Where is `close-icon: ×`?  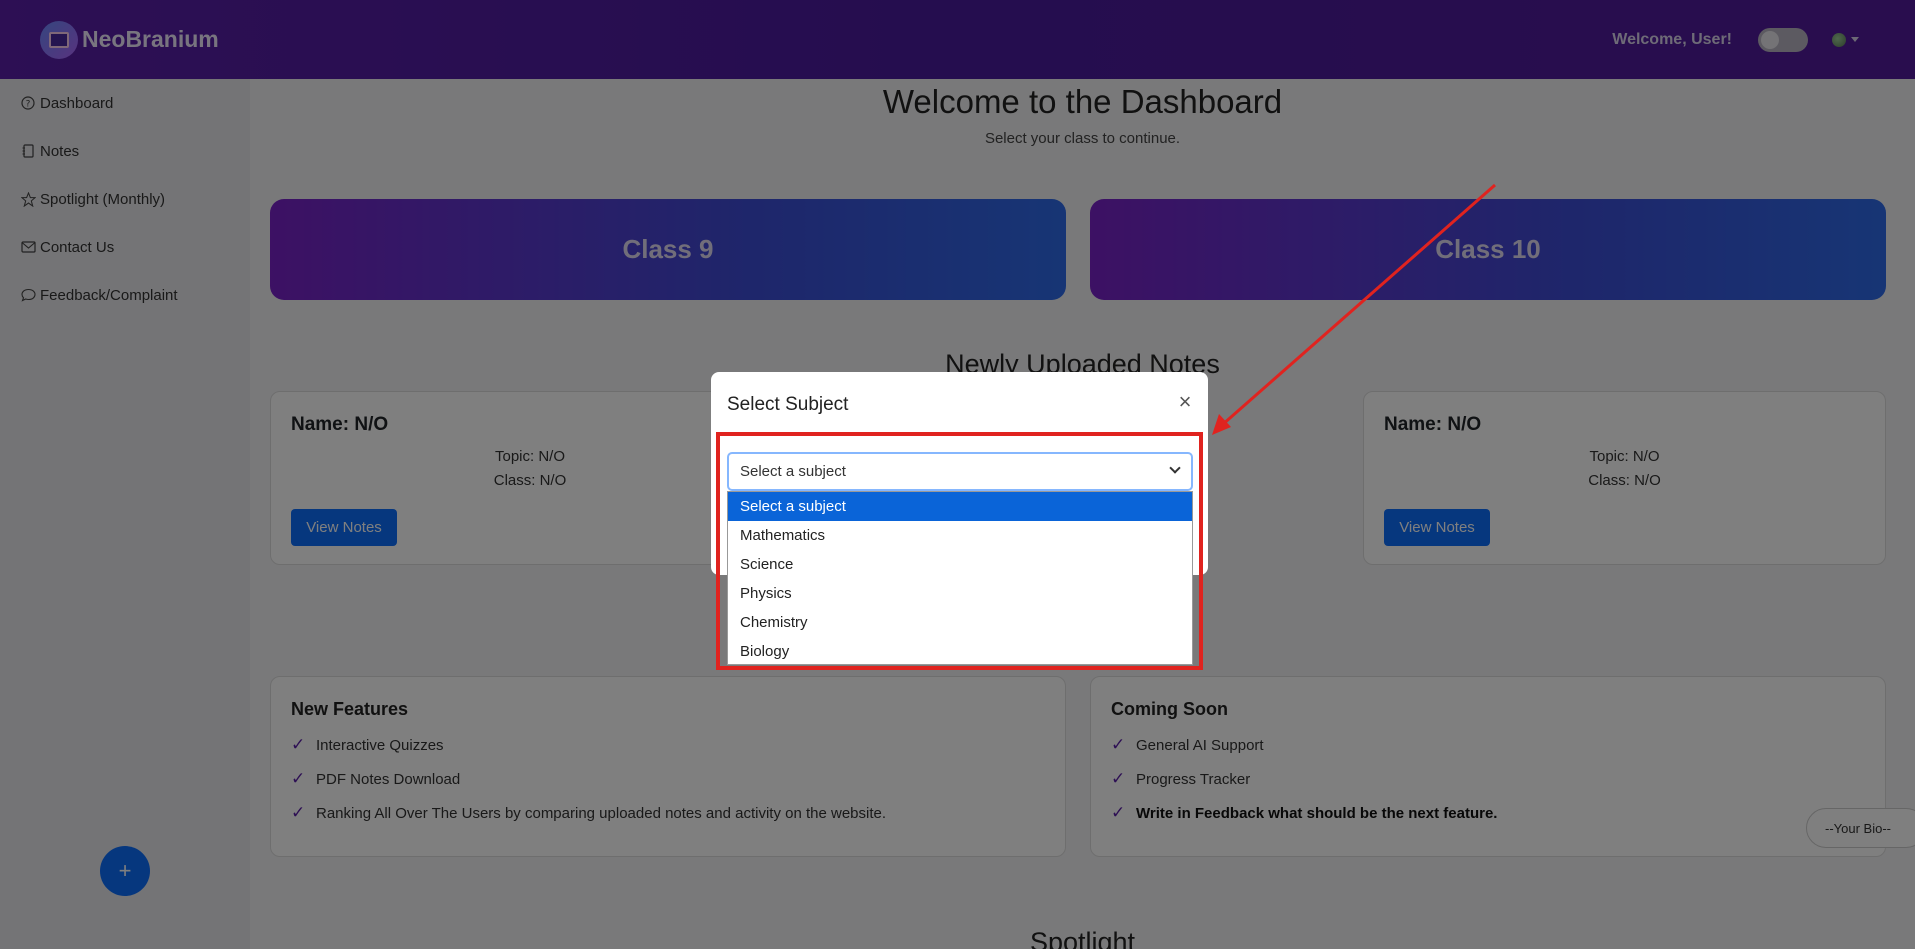 close-icon: × is located at coordinates (1185, 401).